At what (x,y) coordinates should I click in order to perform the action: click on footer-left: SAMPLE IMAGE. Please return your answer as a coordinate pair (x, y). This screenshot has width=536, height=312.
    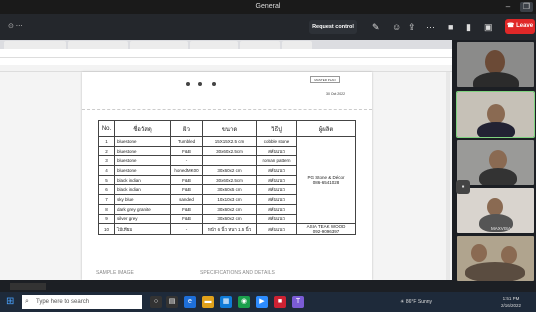
    Looking at the image, I should click on (115, 273).